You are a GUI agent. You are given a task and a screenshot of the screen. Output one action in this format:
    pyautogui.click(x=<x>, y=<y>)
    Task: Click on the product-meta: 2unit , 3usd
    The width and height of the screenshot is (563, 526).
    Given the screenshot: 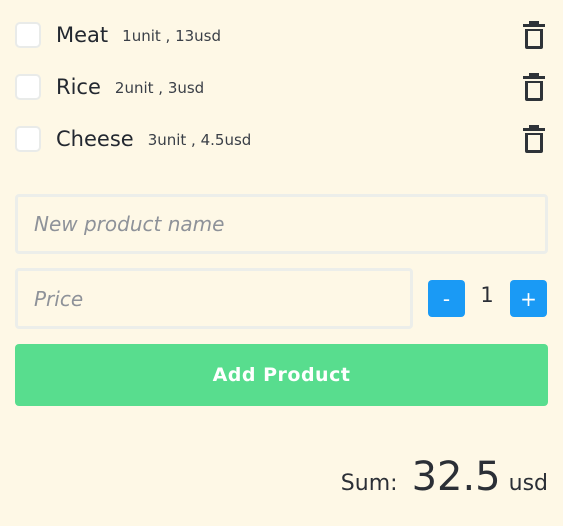 What is the action you would take?
    pyautogui.click(x=159, y=88)
    